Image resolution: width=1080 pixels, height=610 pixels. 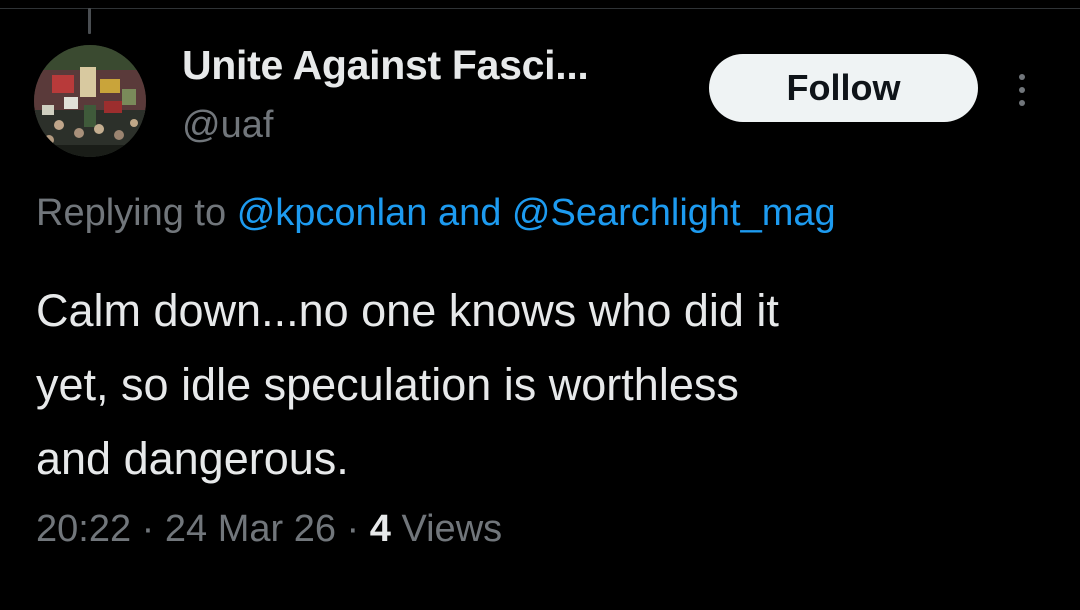 What do you see at coordinates (843, 88) in the screenshot?
I see `follow-button: Follow` at bounding box center [843, 88].